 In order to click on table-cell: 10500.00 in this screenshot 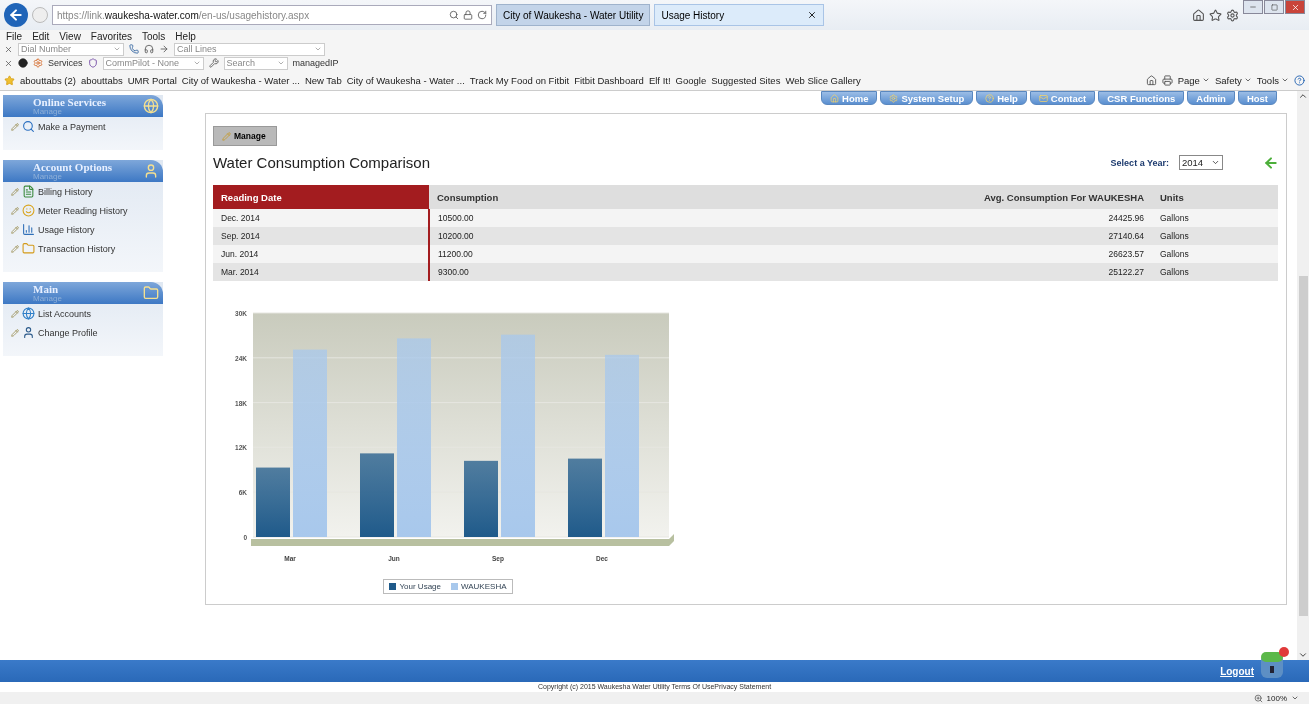, I will do `click(539, 218)`.